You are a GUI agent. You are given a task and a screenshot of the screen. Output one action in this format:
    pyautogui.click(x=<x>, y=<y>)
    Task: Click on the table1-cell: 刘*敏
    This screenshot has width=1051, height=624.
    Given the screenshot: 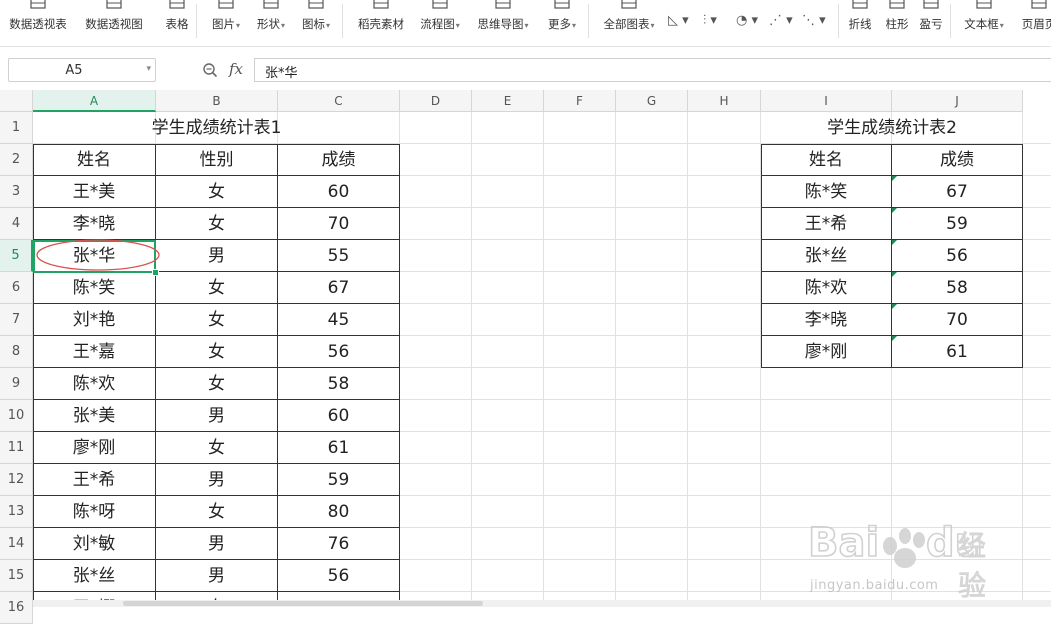 What is the action you would take?
    pyautogui.click(x=94, y=544)
    